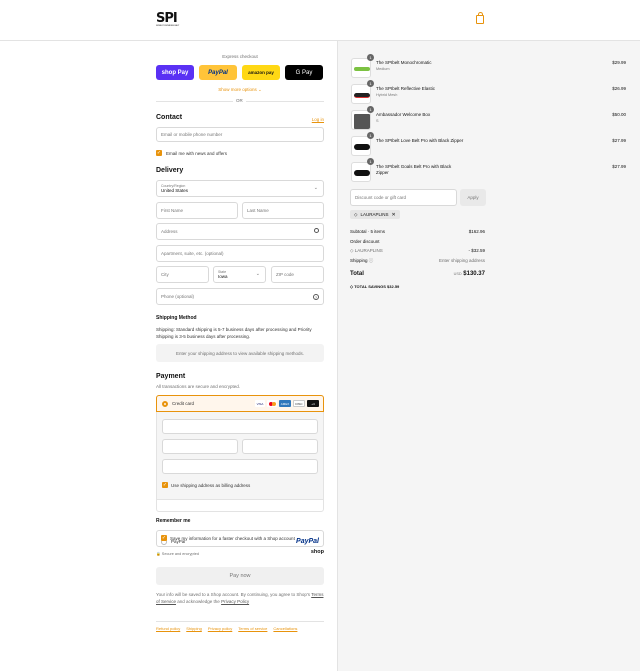 The width and height of the screenshot is (640, 671). I want to click on or-label: OR, so click(239, 100).